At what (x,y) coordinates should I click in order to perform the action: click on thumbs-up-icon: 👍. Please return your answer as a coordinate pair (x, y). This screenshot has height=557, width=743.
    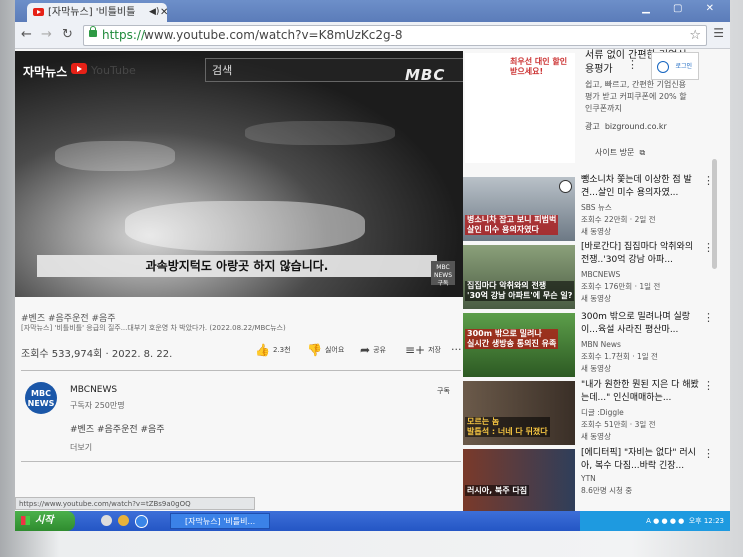
    Looking at the image, I should click on (262, 350).